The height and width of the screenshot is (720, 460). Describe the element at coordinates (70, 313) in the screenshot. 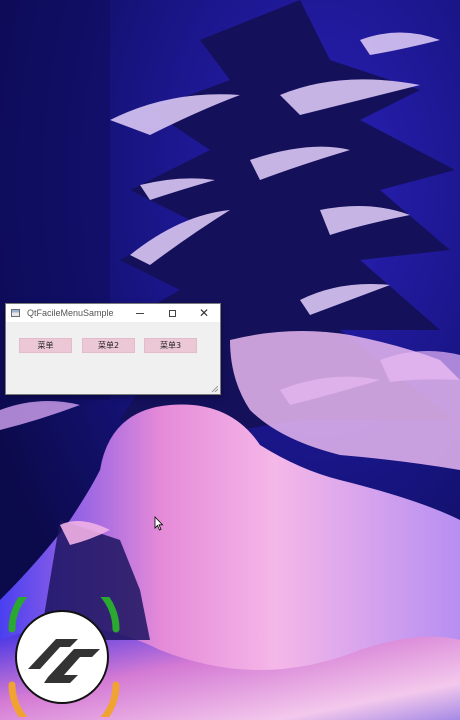

I see `window-title: QtFacileMenuSample` at that location.